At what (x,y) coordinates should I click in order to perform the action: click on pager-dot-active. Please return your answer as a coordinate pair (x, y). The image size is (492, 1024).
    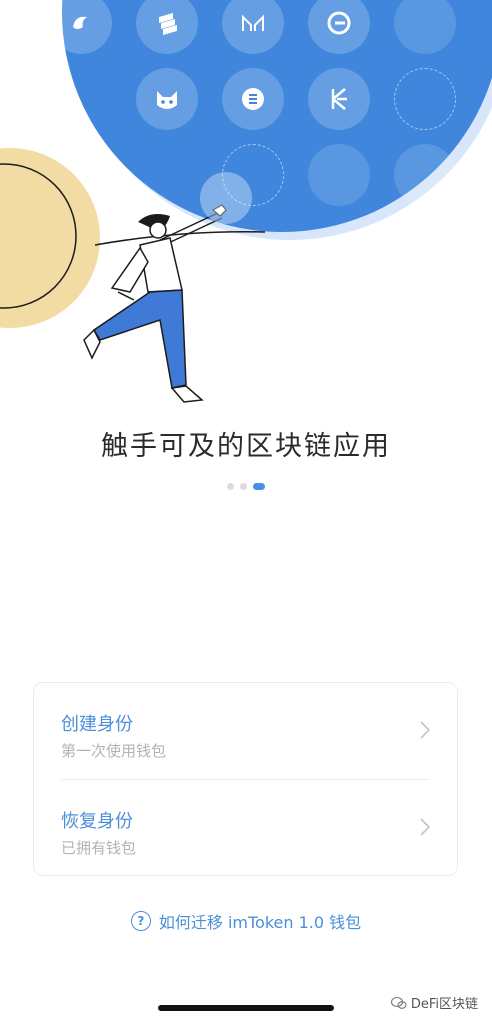
    Looking at the image, I should click on (259, 486).